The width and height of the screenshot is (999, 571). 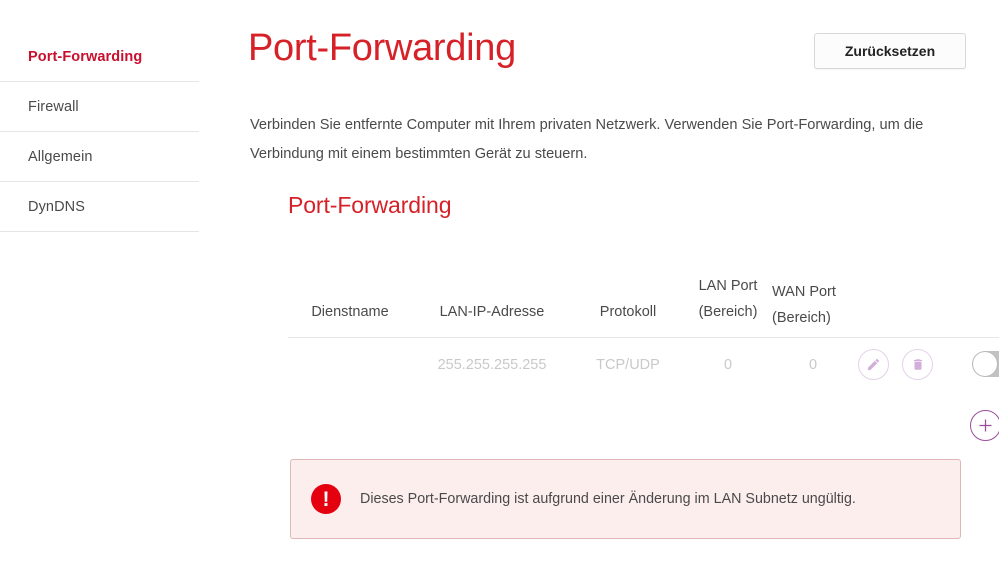 I want to click on sidebar-item-allgemein: Allgemein, so click(x=99, y=157).